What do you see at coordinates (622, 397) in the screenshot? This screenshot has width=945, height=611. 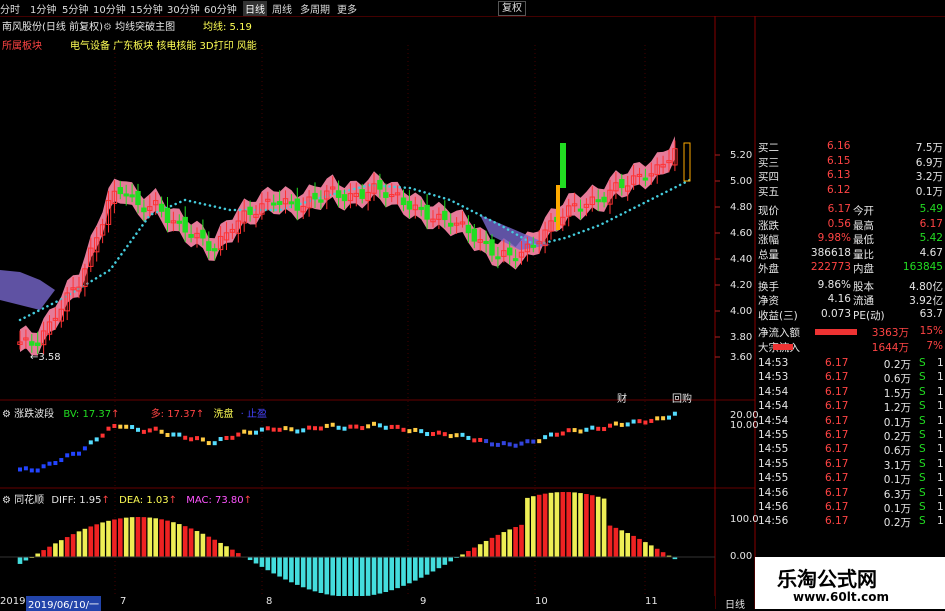 I see `finance-marker: 财` at bounding box center [622, 397].